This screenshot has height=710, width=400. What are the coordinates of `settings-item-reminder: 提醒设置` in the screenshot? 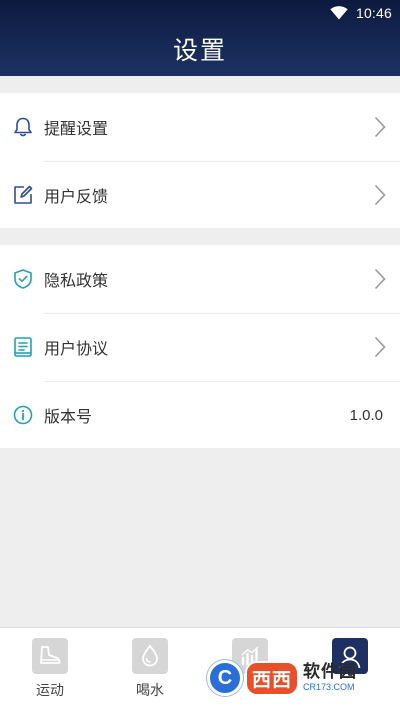 It's located at (200, 127).